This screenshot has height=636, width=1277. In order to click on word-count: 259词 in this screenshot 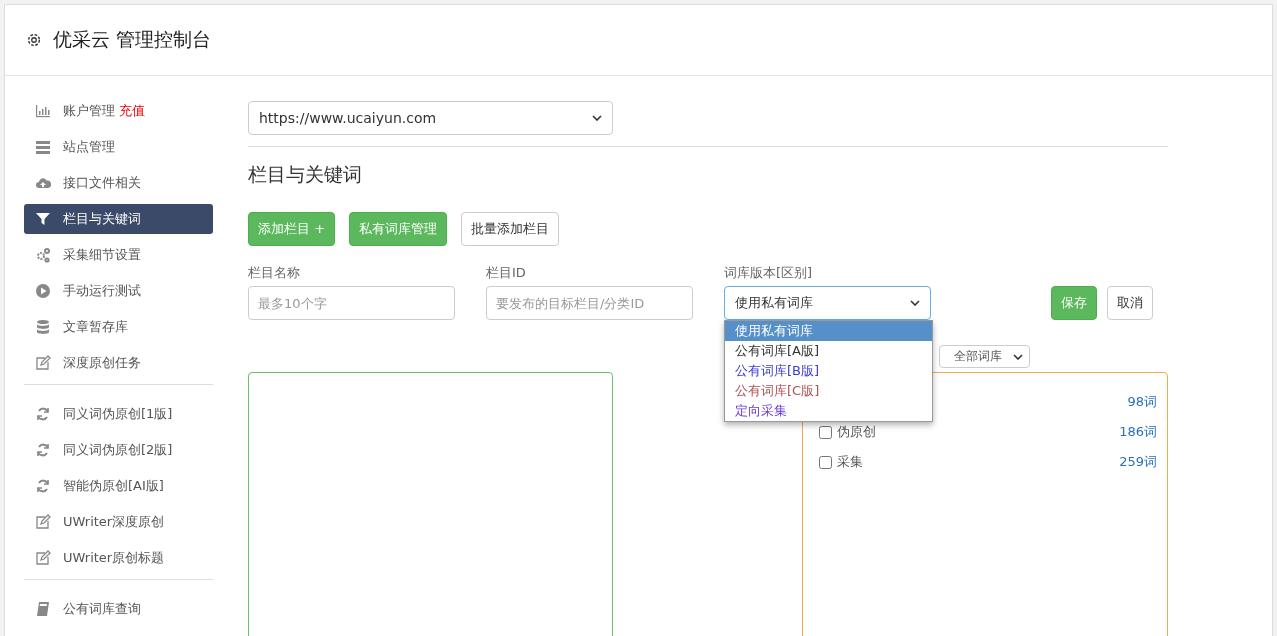, I will do `click(1138, 462)`.